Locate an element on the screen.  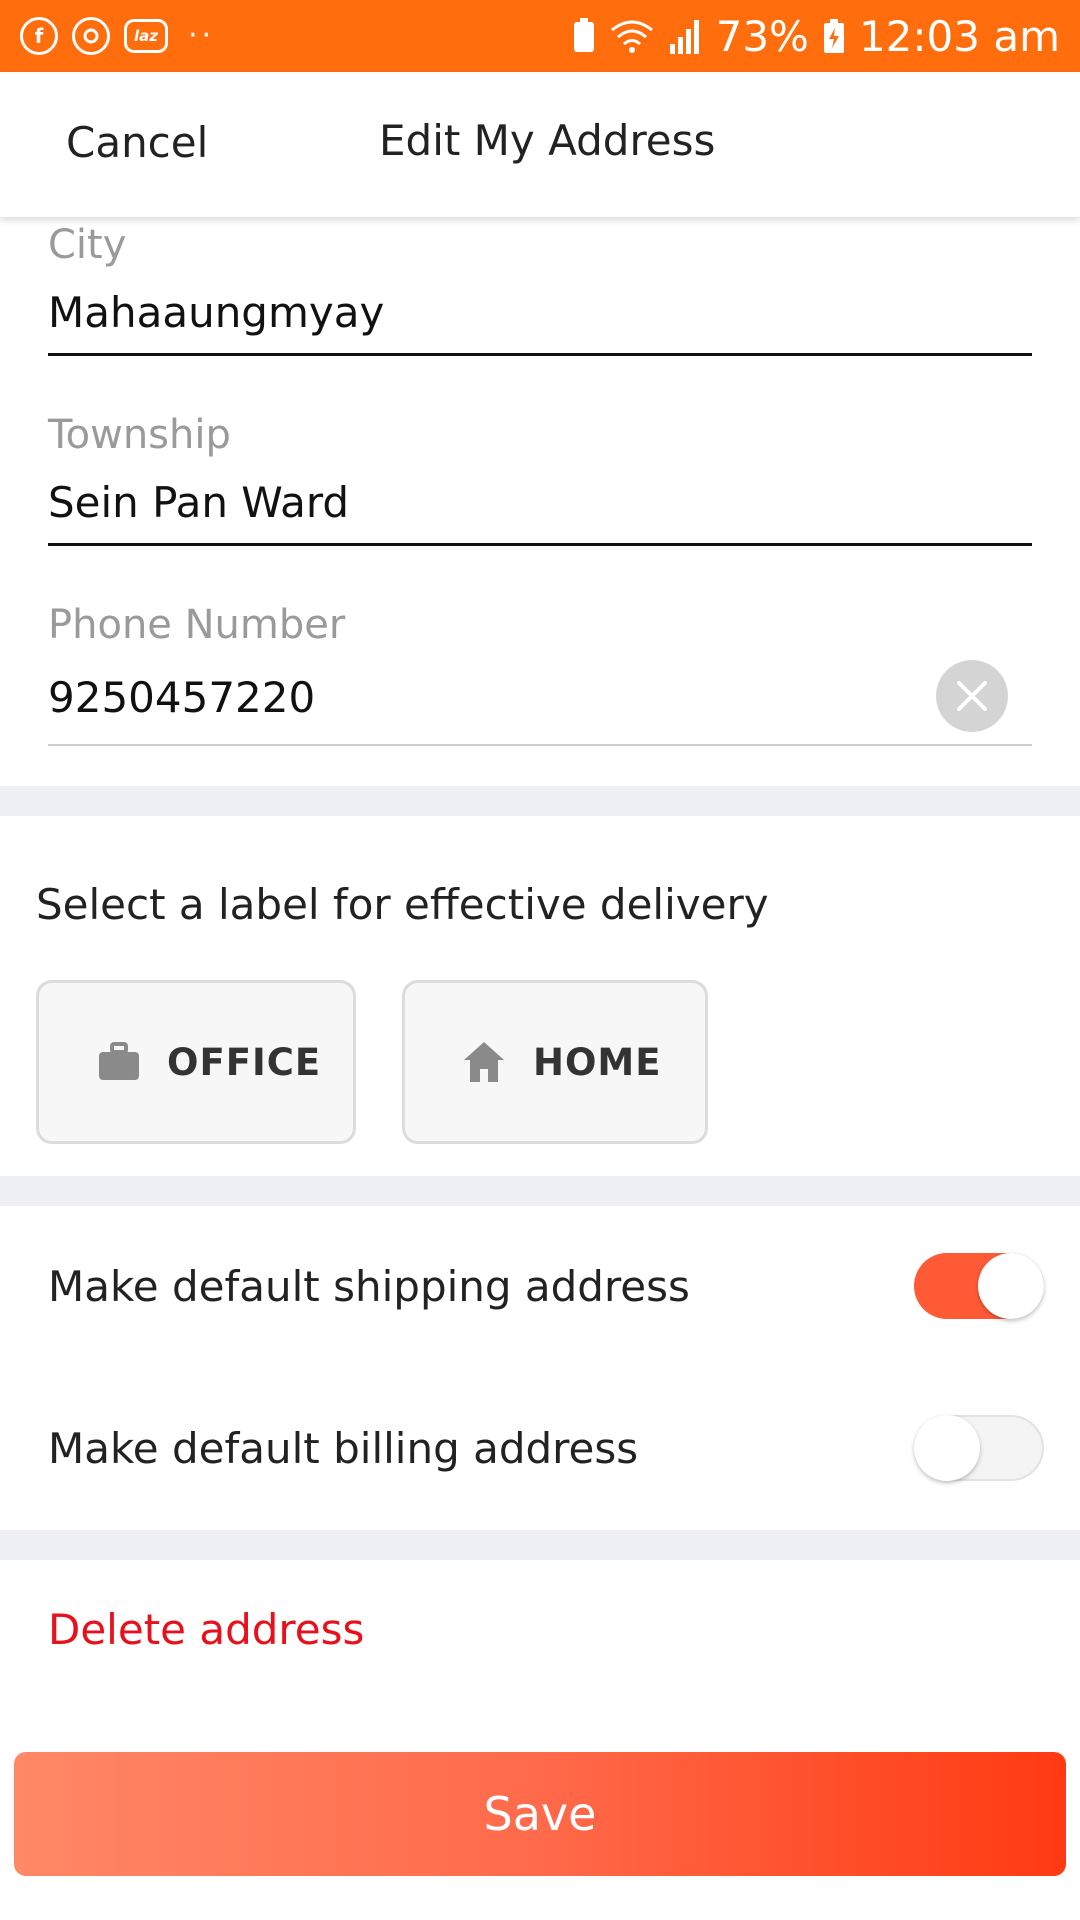
app-bar: Cancel Edit My Address is located at coordinates (540, 144).